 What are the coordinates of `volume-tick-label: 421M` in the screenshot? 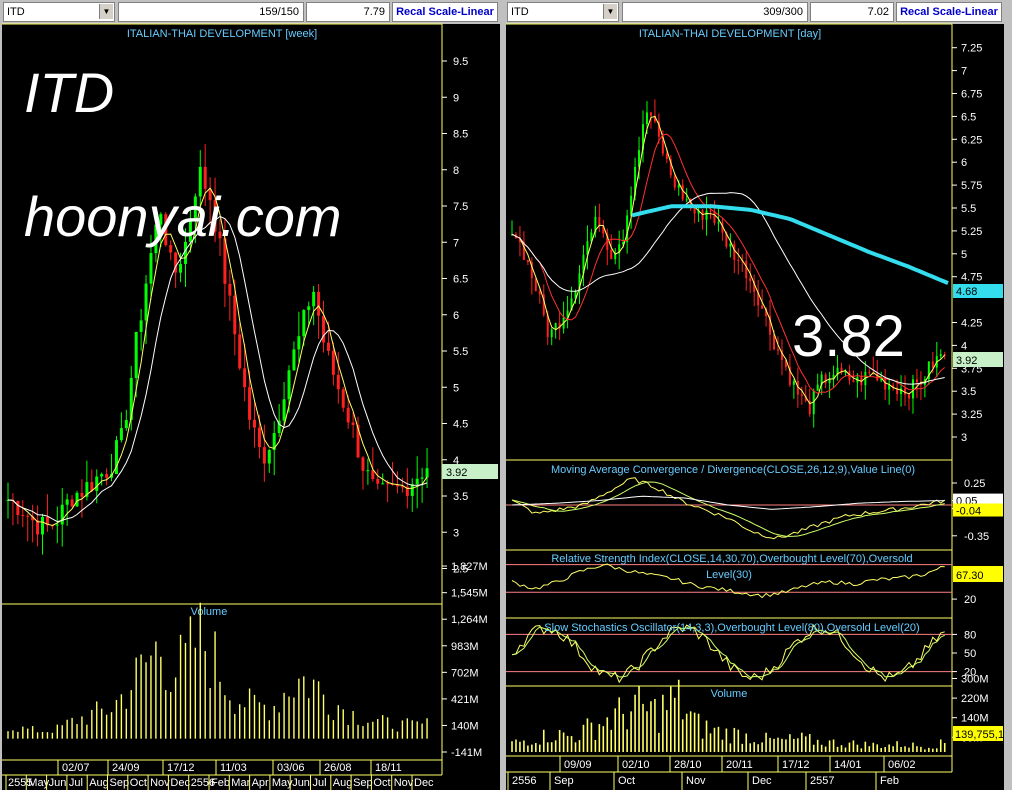 It's located at (465, 700).